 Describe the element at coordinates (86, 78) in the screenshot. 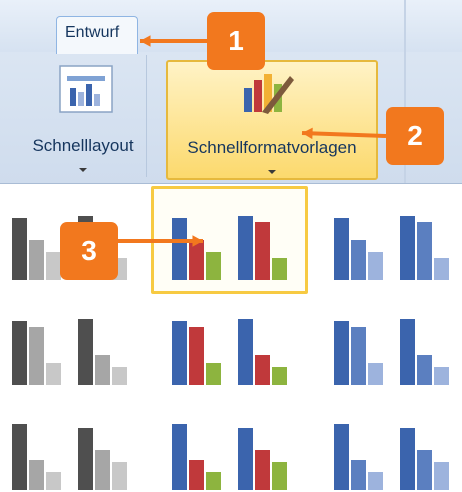

I see `quick-layout-icon-title` at that location.